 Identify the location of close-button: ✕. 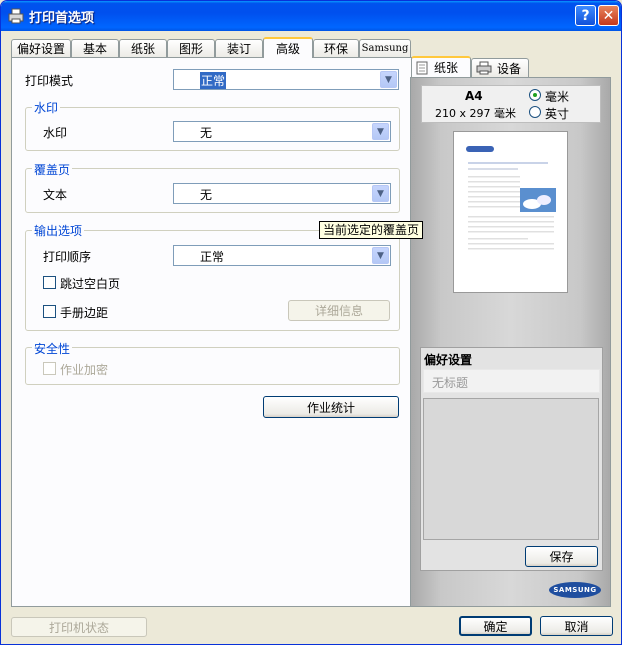
(608, 15).